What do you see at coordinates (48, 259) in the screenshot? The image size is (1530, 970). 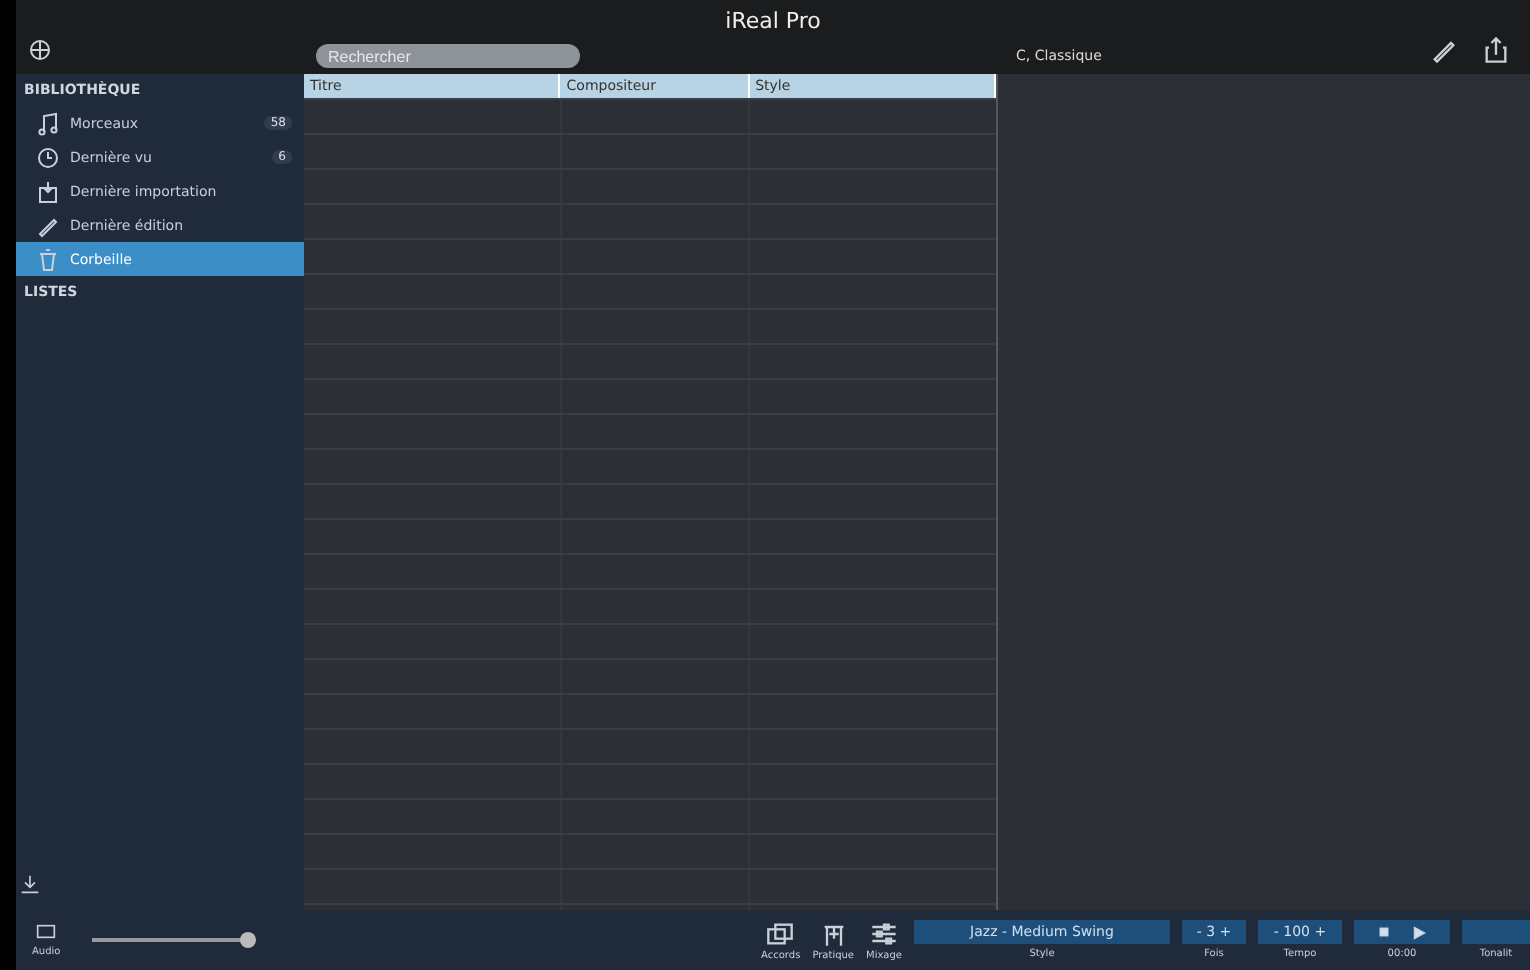 I see `trash-icon` at bounding box center [48, 259].